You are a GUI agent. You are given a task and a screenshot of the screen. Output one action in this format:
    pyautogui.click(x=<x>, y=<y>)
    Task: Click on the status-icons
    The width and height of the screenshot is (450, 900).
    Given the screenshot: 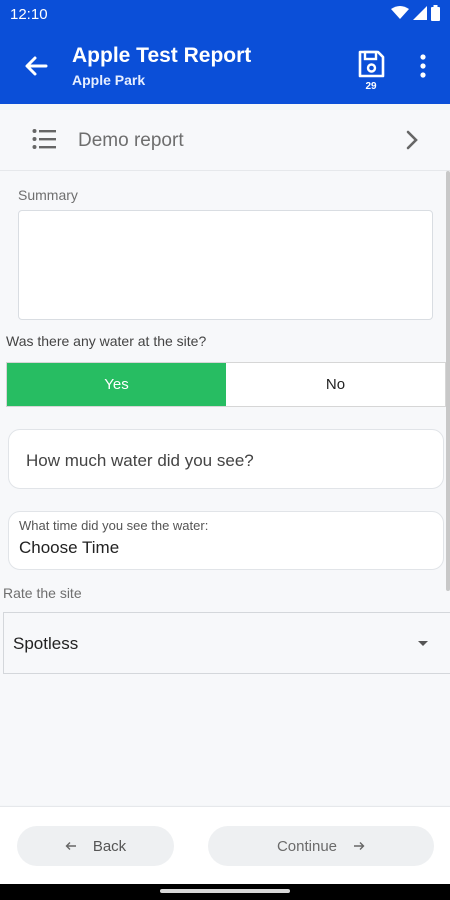 What is the action you would take?
    pyautogui.click(x=415, y=13)
    